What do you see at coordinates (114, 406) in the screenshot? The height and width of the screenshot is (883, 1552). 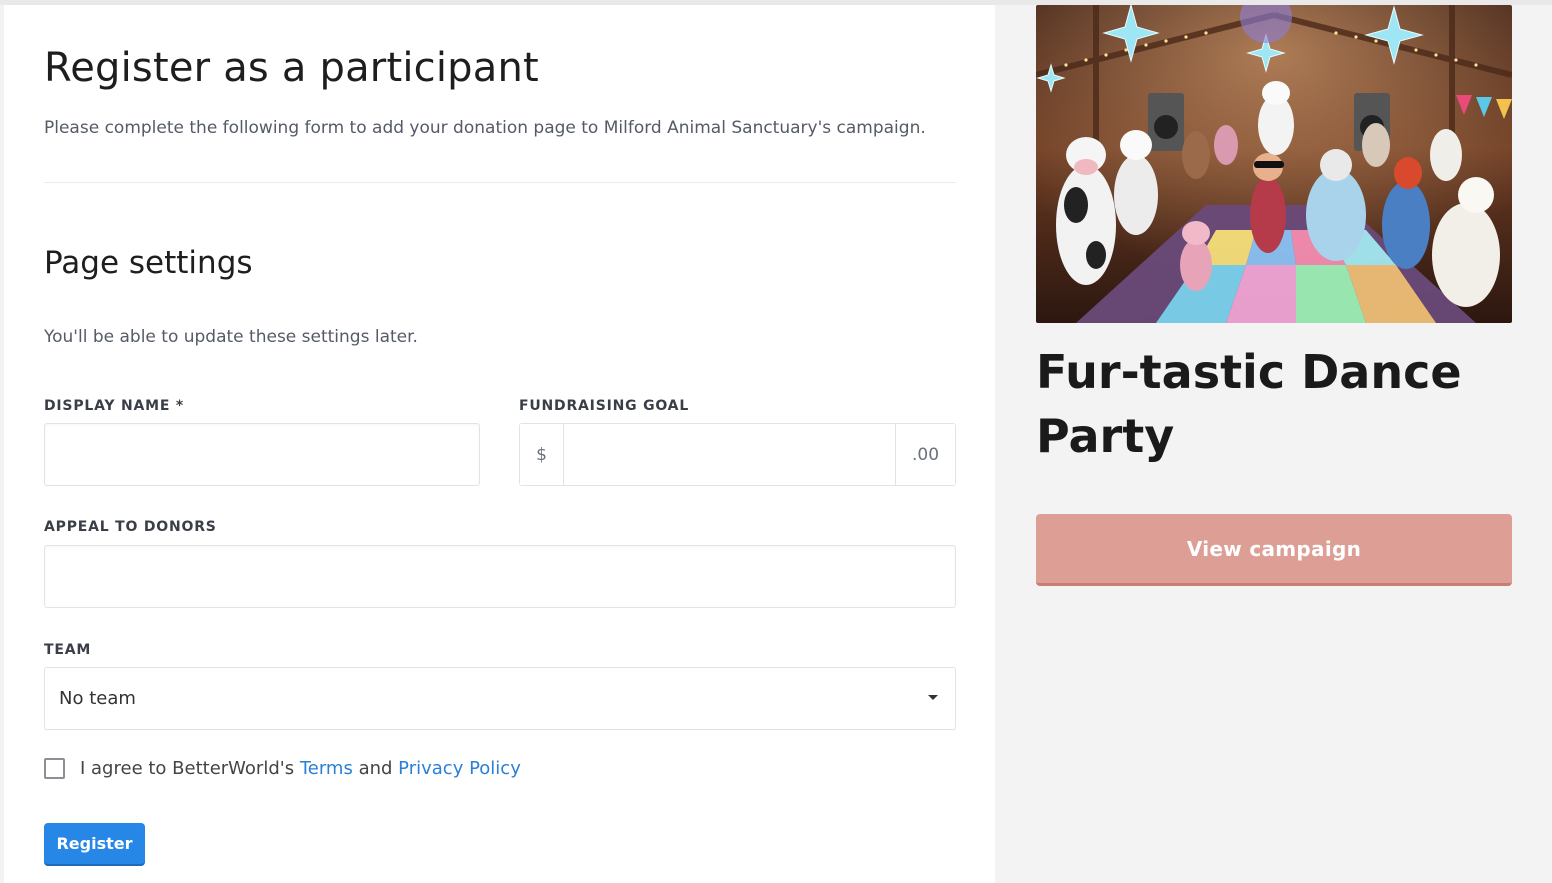 I see `display-name-label: DISPLAY NAME *` at bounding box center [114, 406].